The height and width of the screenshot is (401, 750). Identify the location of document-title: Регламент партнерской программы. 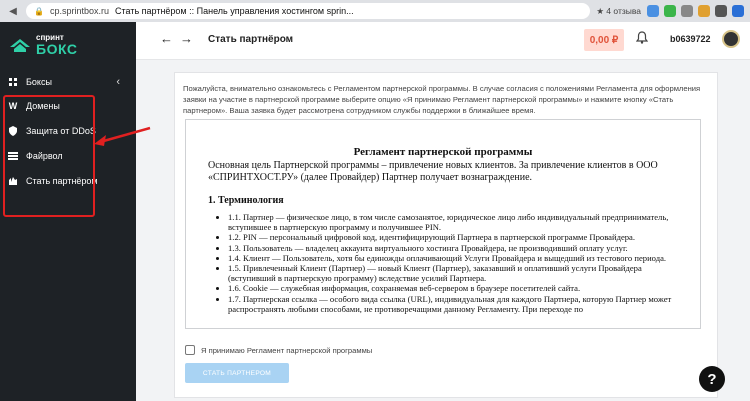
(443, 152).